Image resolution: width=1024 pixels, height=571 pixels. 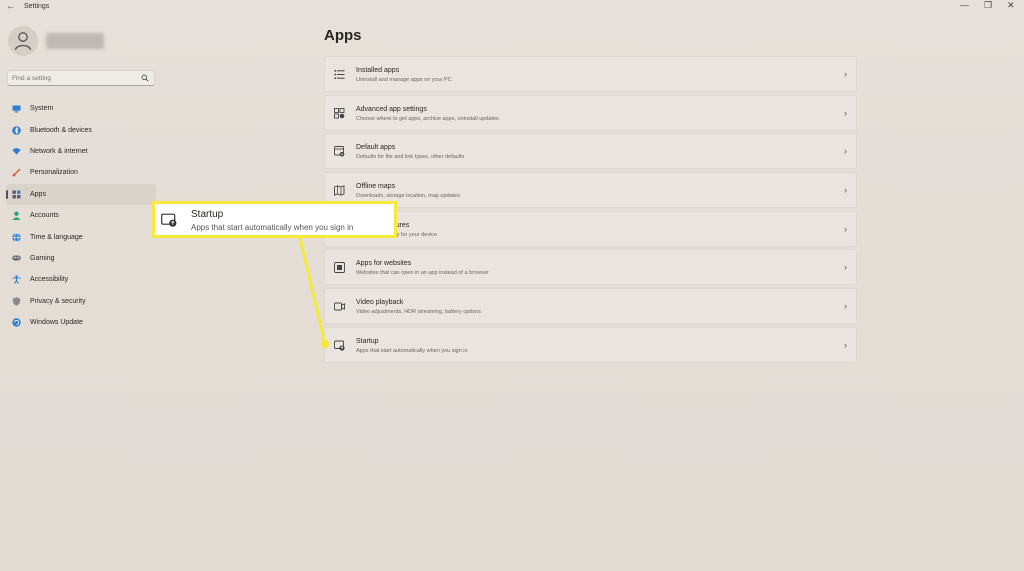 I want to click on callout-title: Startup, so click(x=207, y=214).